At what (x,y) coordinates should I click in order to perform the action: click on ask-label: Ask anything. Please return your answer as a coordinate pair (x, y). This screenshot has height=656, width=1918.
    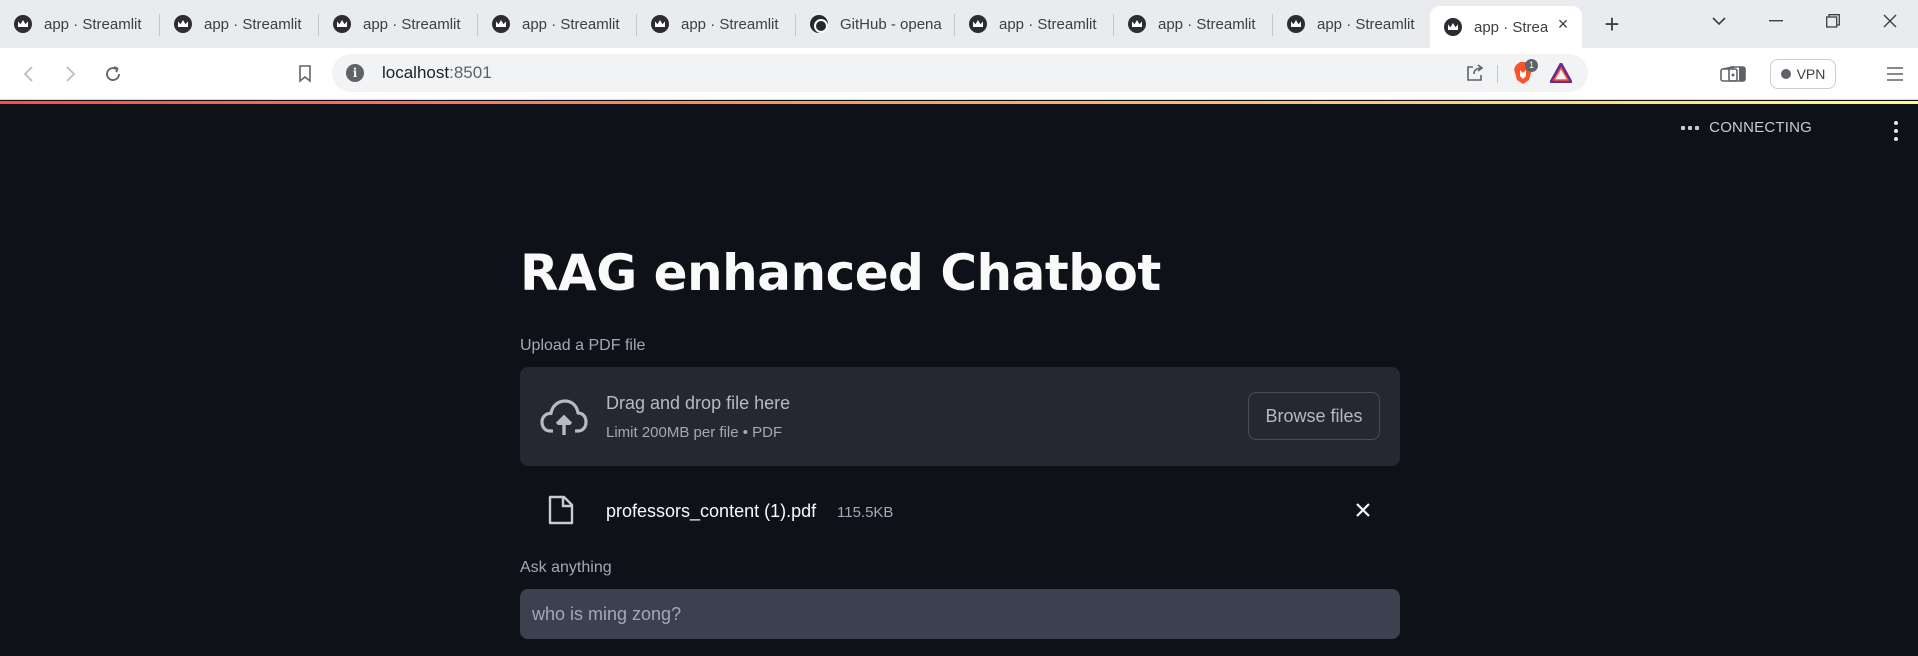
    Looking at the image, I should click on (566, 567).